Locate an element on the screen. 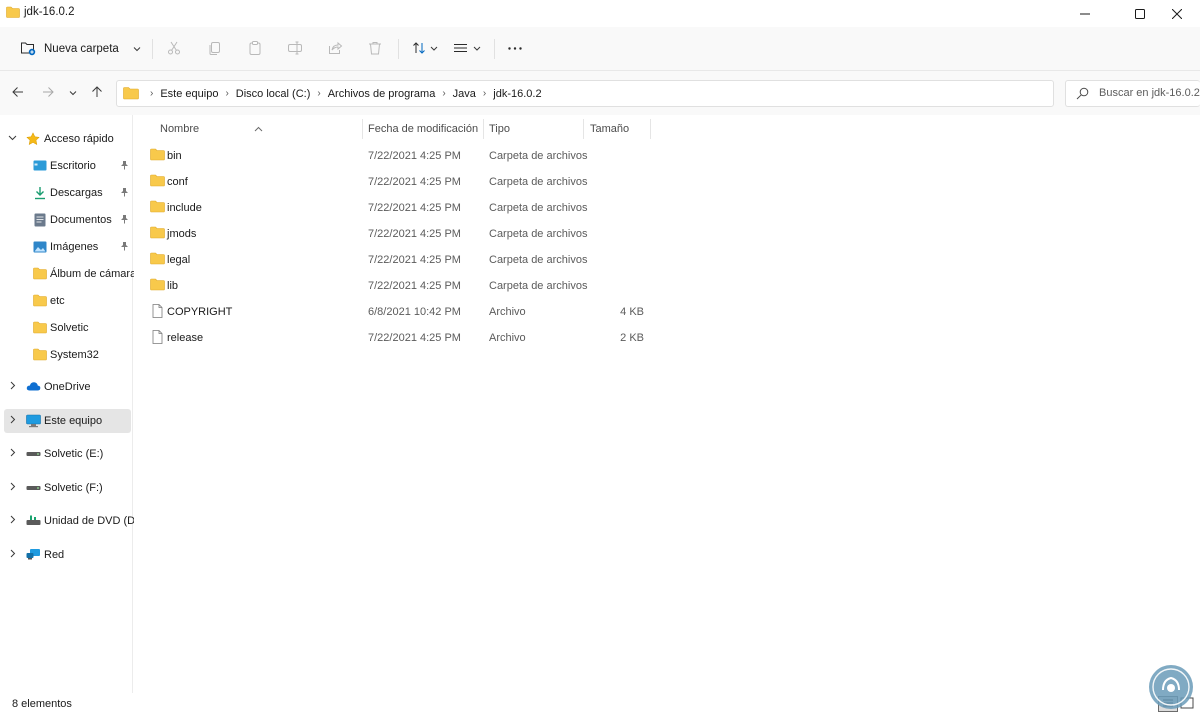  file-type: Archivo is located at coordinates (507, 338).